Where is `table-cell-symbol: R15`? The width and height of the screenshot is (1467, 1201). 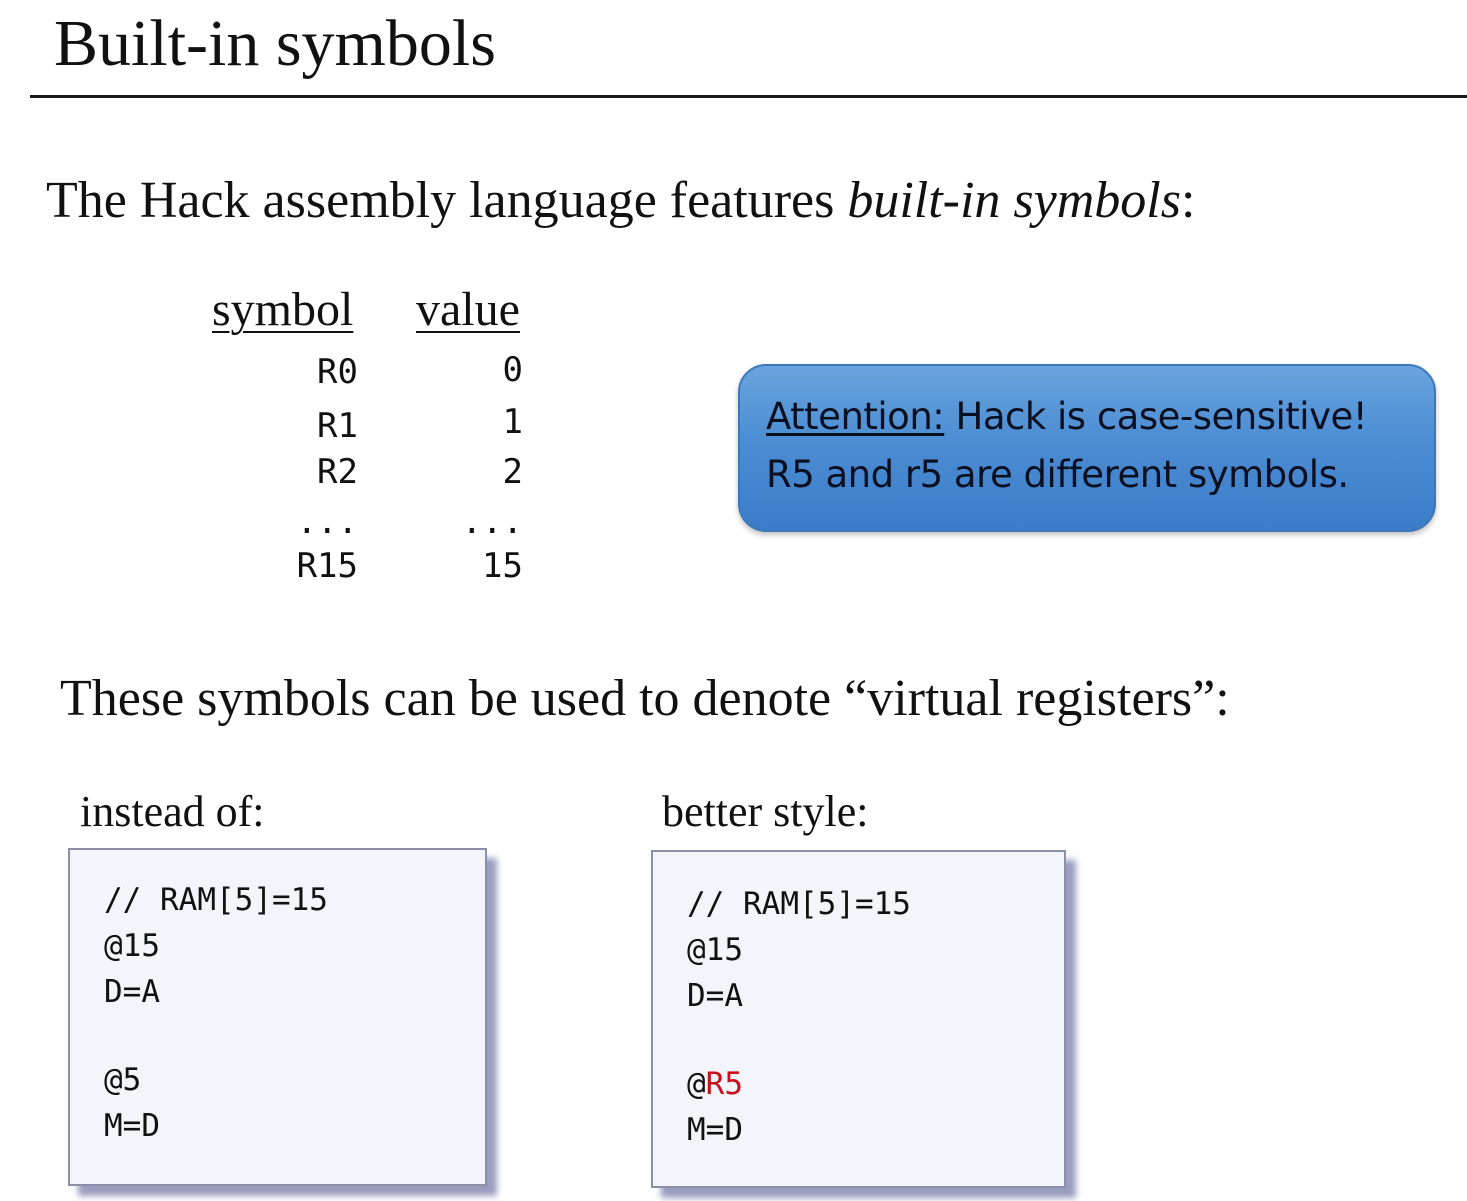
table-cell-symbol: R15 is located at coordinates (327, 566).